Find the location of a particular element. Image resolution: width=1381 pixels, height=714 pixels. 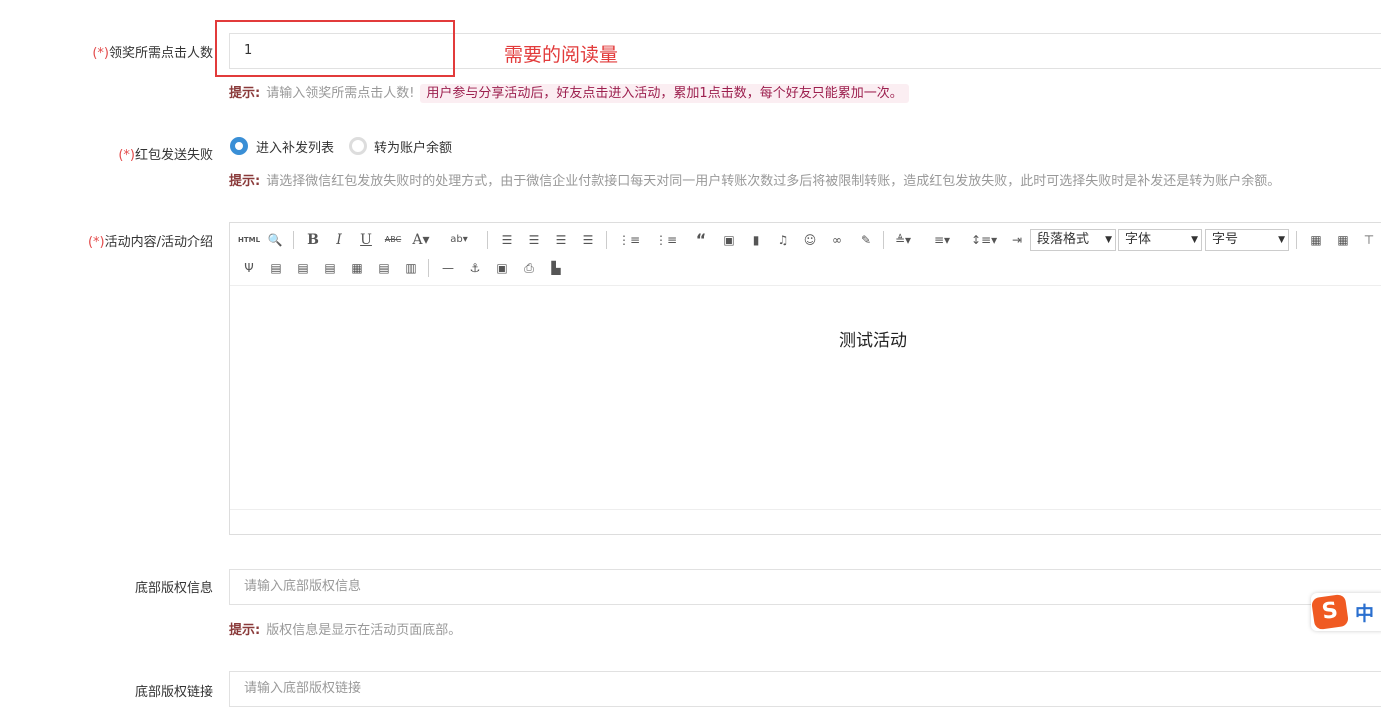

paragraph-spacing-bottom-icon: ≡▾ is located at coordinates (942, 240).